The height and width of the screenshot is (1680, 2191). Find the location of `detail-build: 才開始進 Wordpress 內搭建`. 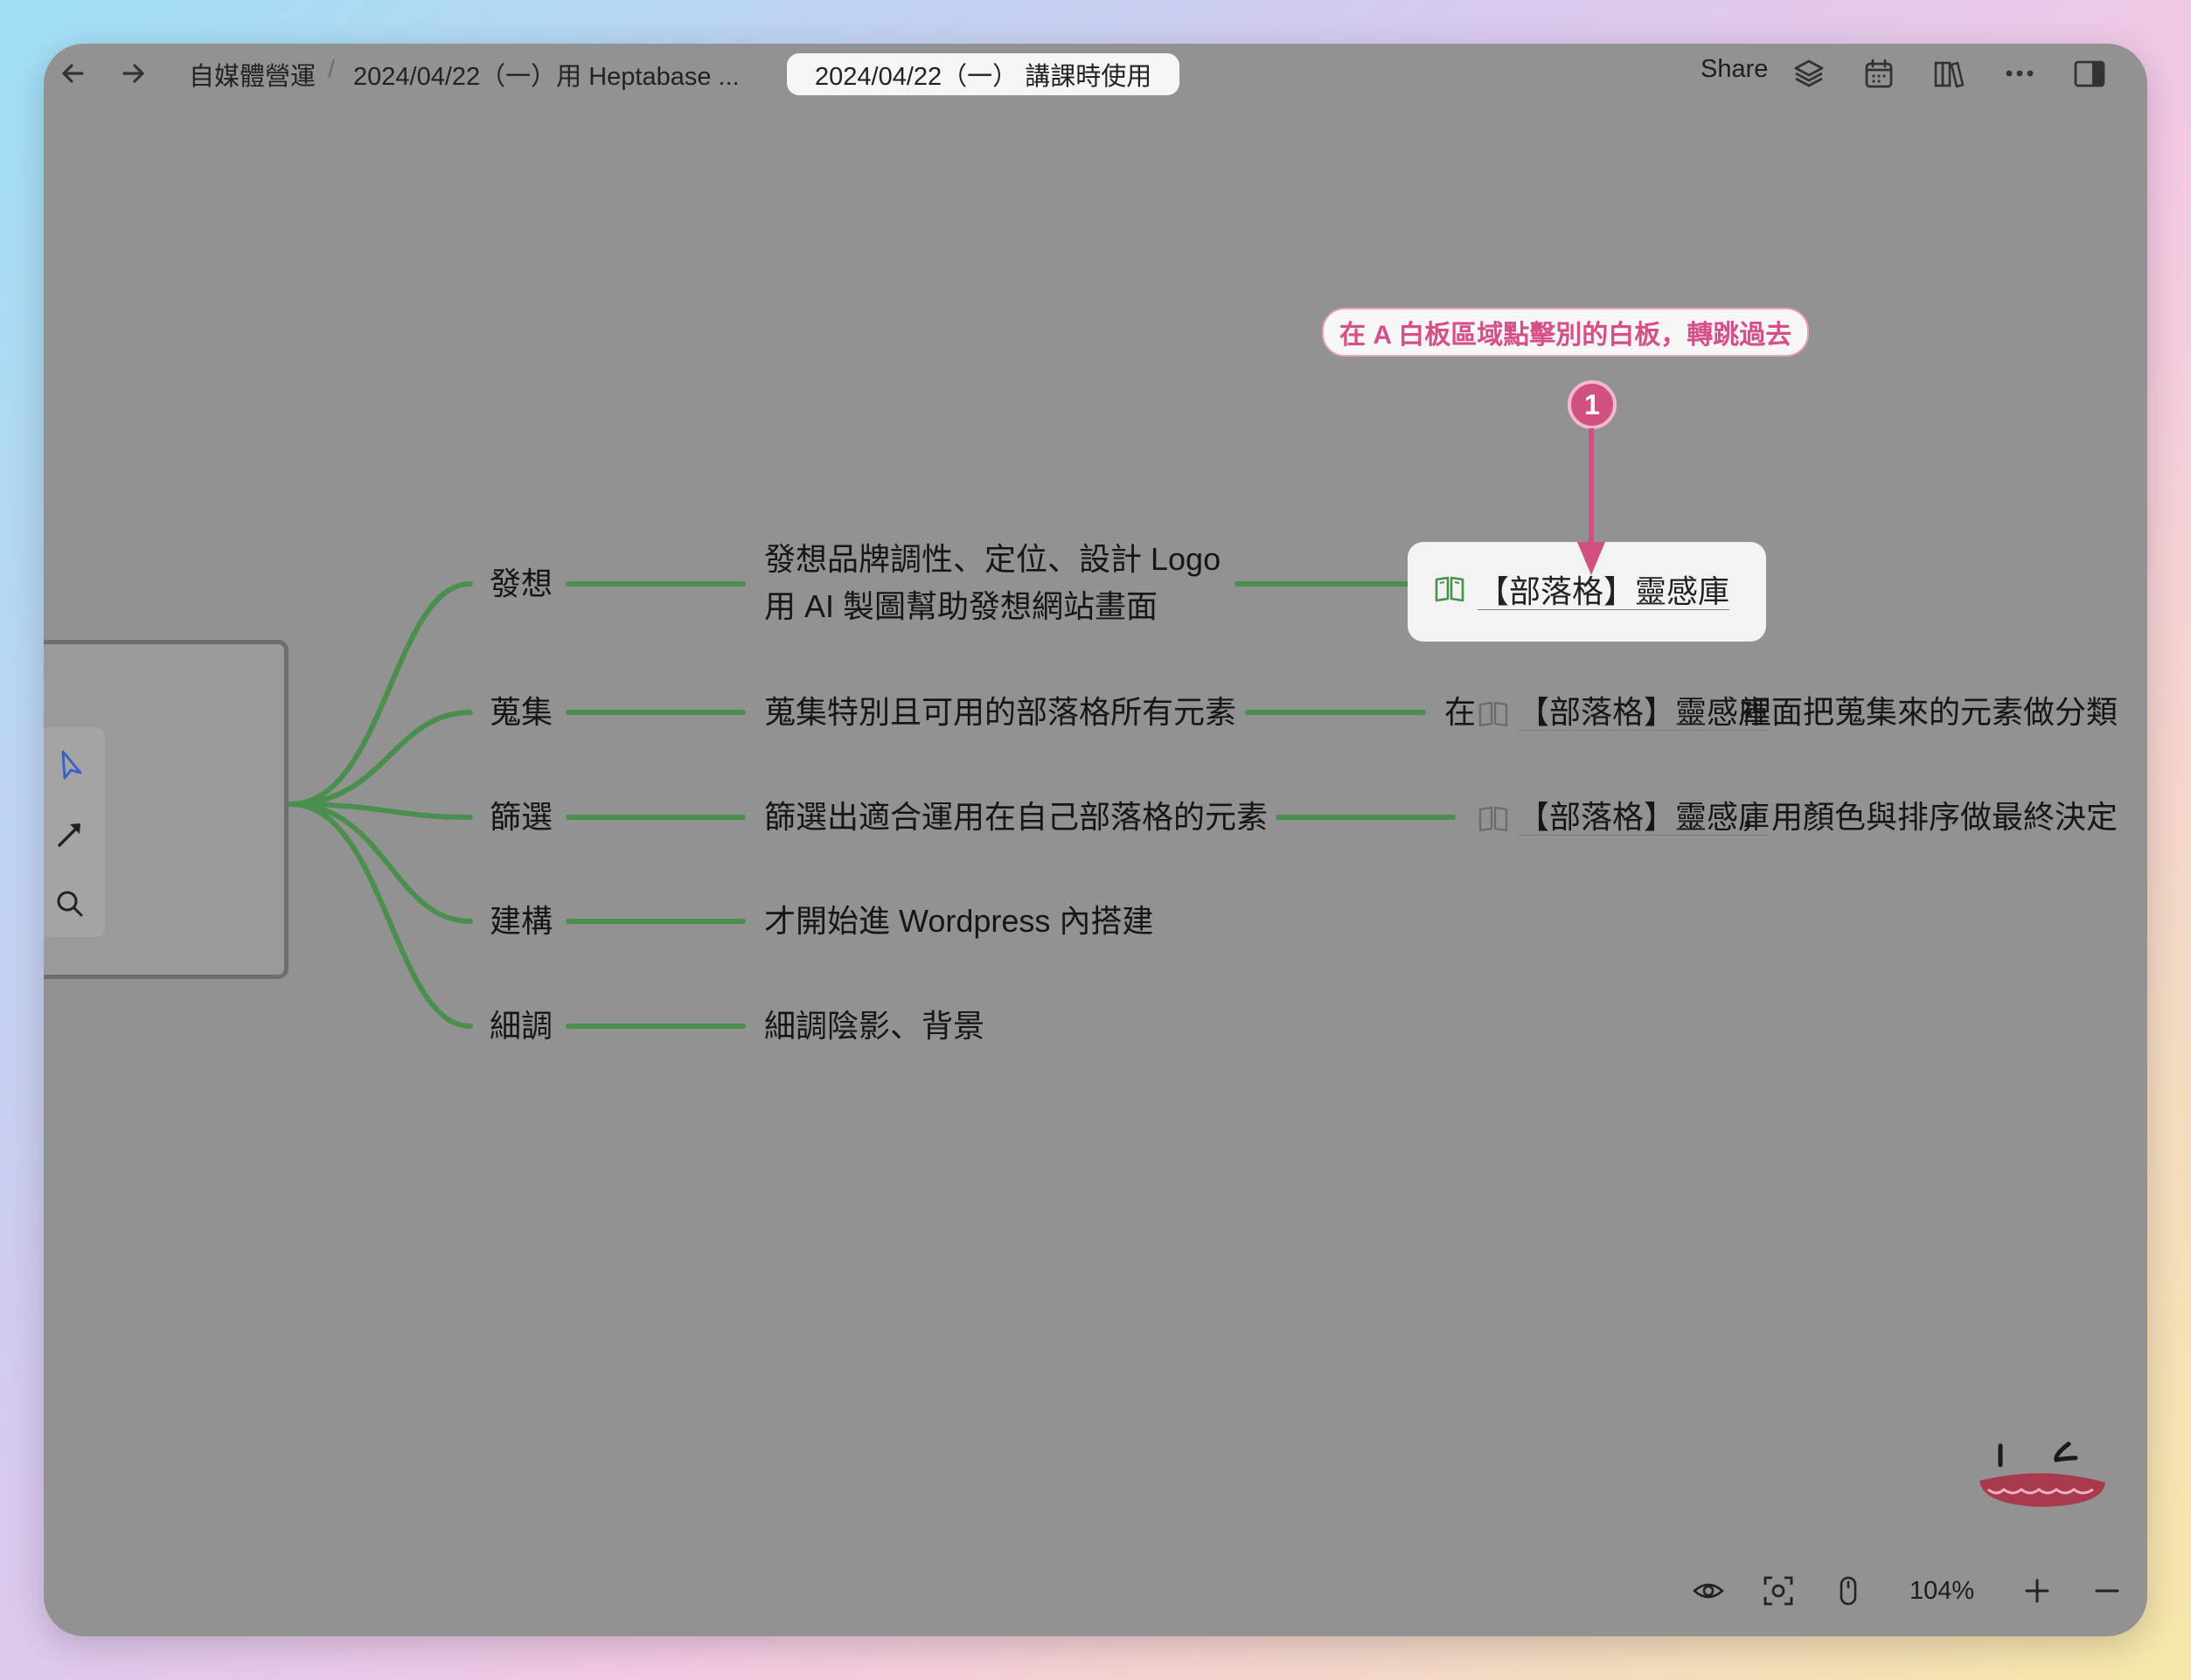

detail-build: 才開始進 Wordpress 內搭建 is located at coordinates (958, 921).